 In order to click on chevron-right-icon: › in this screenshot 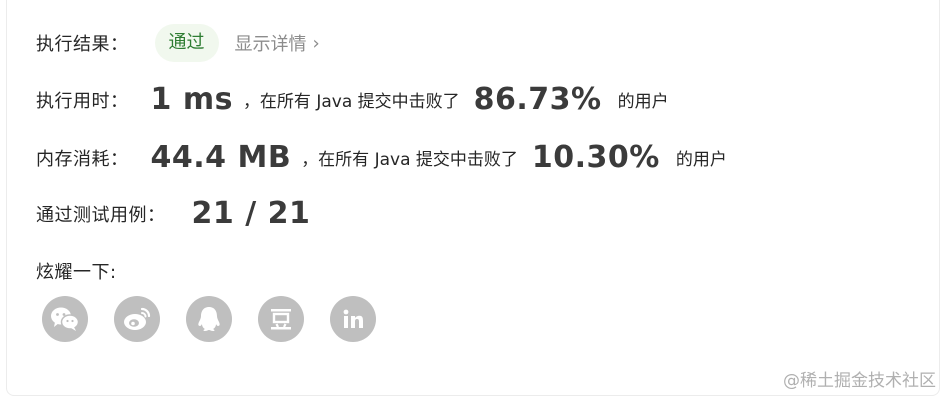, I will do `click(316, 43)`.